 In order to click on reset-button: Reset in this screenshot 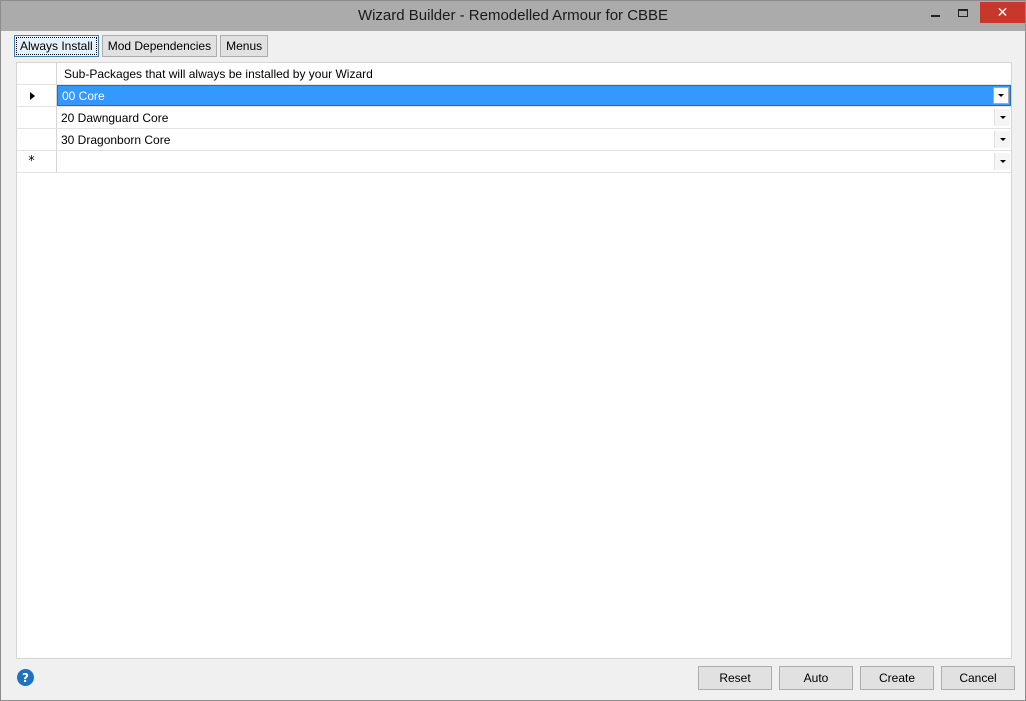, I will do `click(735, 678)`.